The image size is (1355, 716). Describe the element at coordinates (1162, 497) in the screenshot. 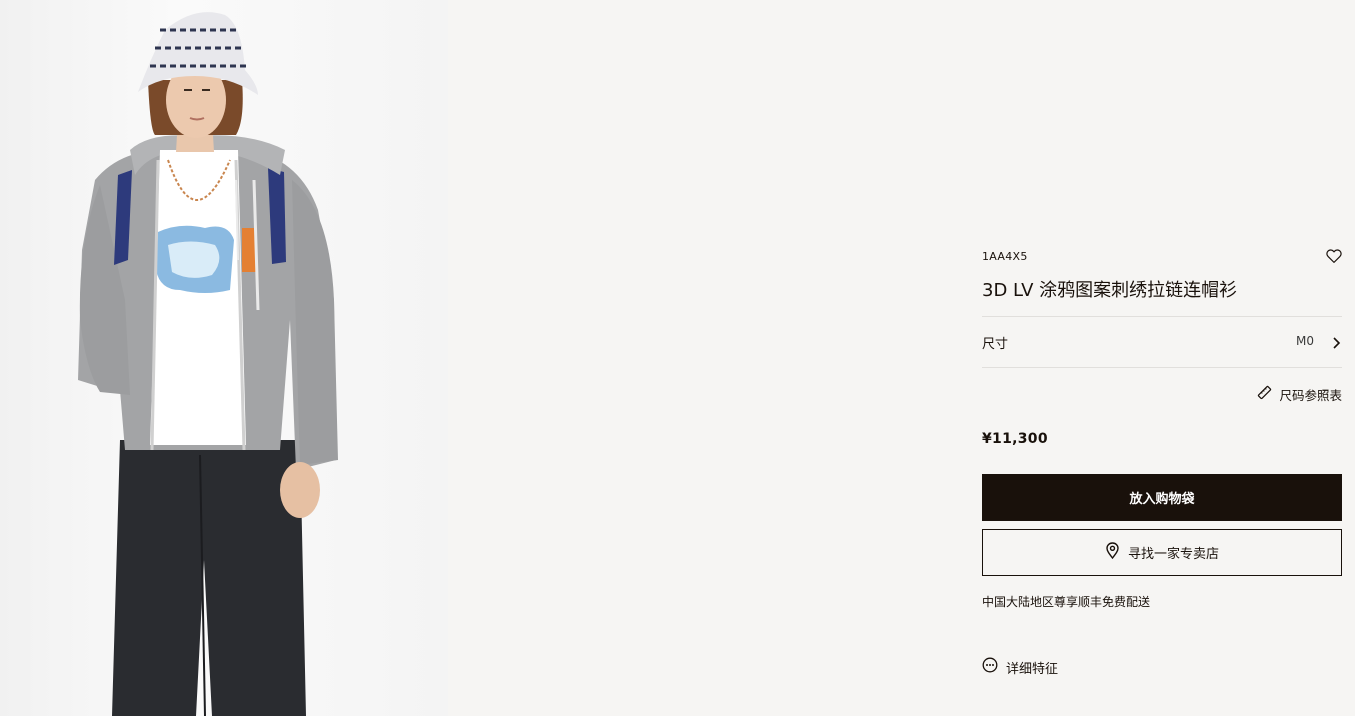

I see `add-to-bag-button: 放入购物袋` at that location.